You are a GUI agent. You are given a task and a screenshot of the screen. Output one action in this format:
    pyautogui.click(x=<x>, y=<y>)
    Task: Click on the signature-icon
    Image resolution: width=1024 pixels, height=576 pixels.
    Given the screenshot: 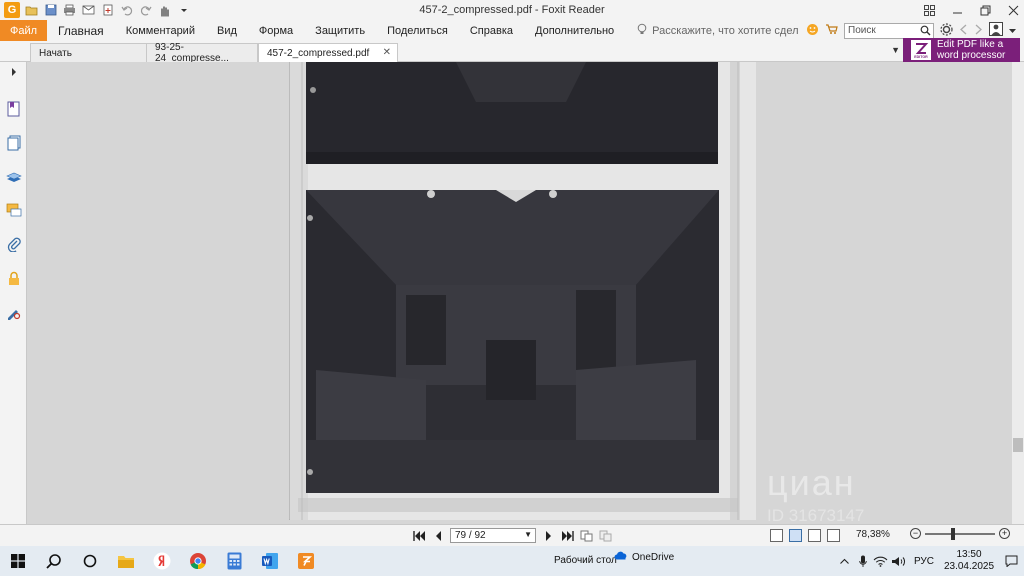 What is the action you would take?
    pyautogui.click(x=13, y=312)
    